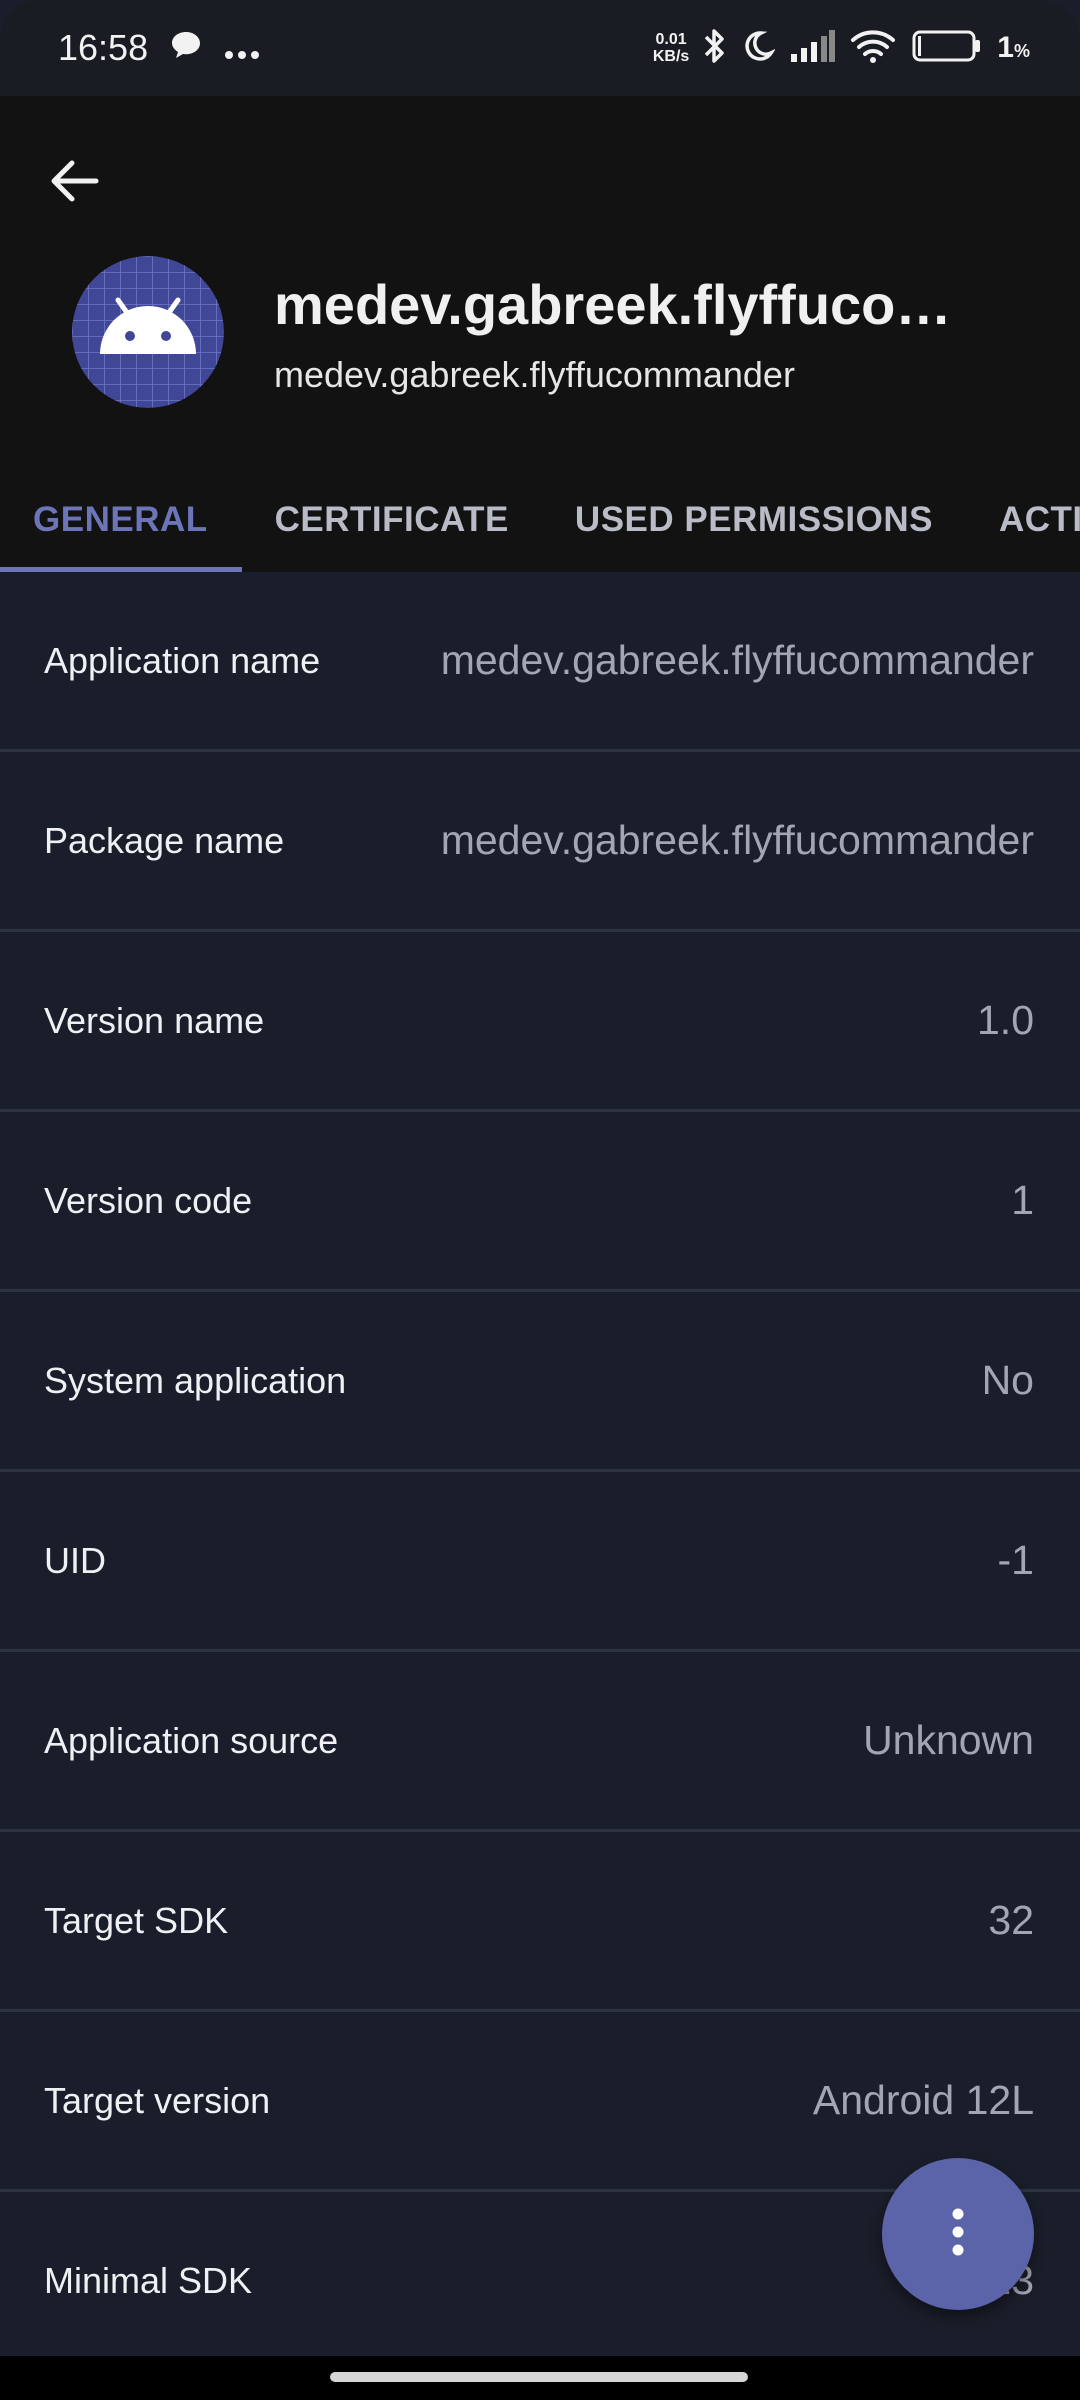 This screenshot has width=1080, height=2400. What do you see at coordinates (759, 48) in the screenshot?
I see `moon-icon` at bounding box center [759, 48].